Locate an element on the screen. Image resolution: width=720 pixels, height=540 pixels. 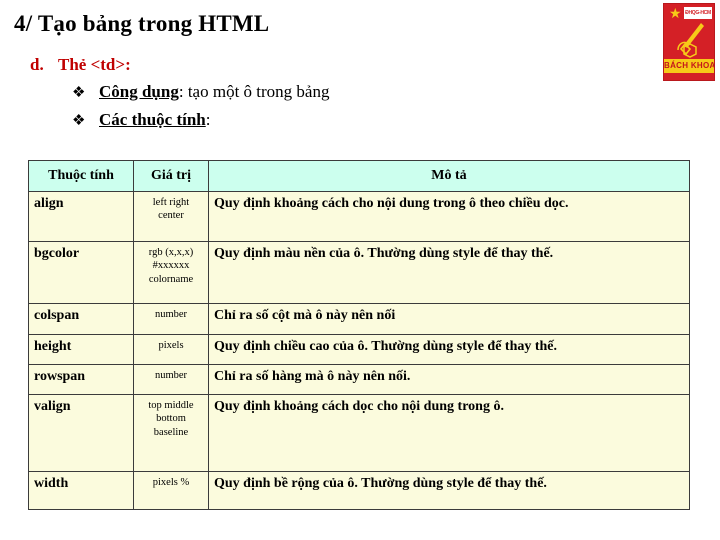
cell-value: pixels is located at coordinates (171, 349).